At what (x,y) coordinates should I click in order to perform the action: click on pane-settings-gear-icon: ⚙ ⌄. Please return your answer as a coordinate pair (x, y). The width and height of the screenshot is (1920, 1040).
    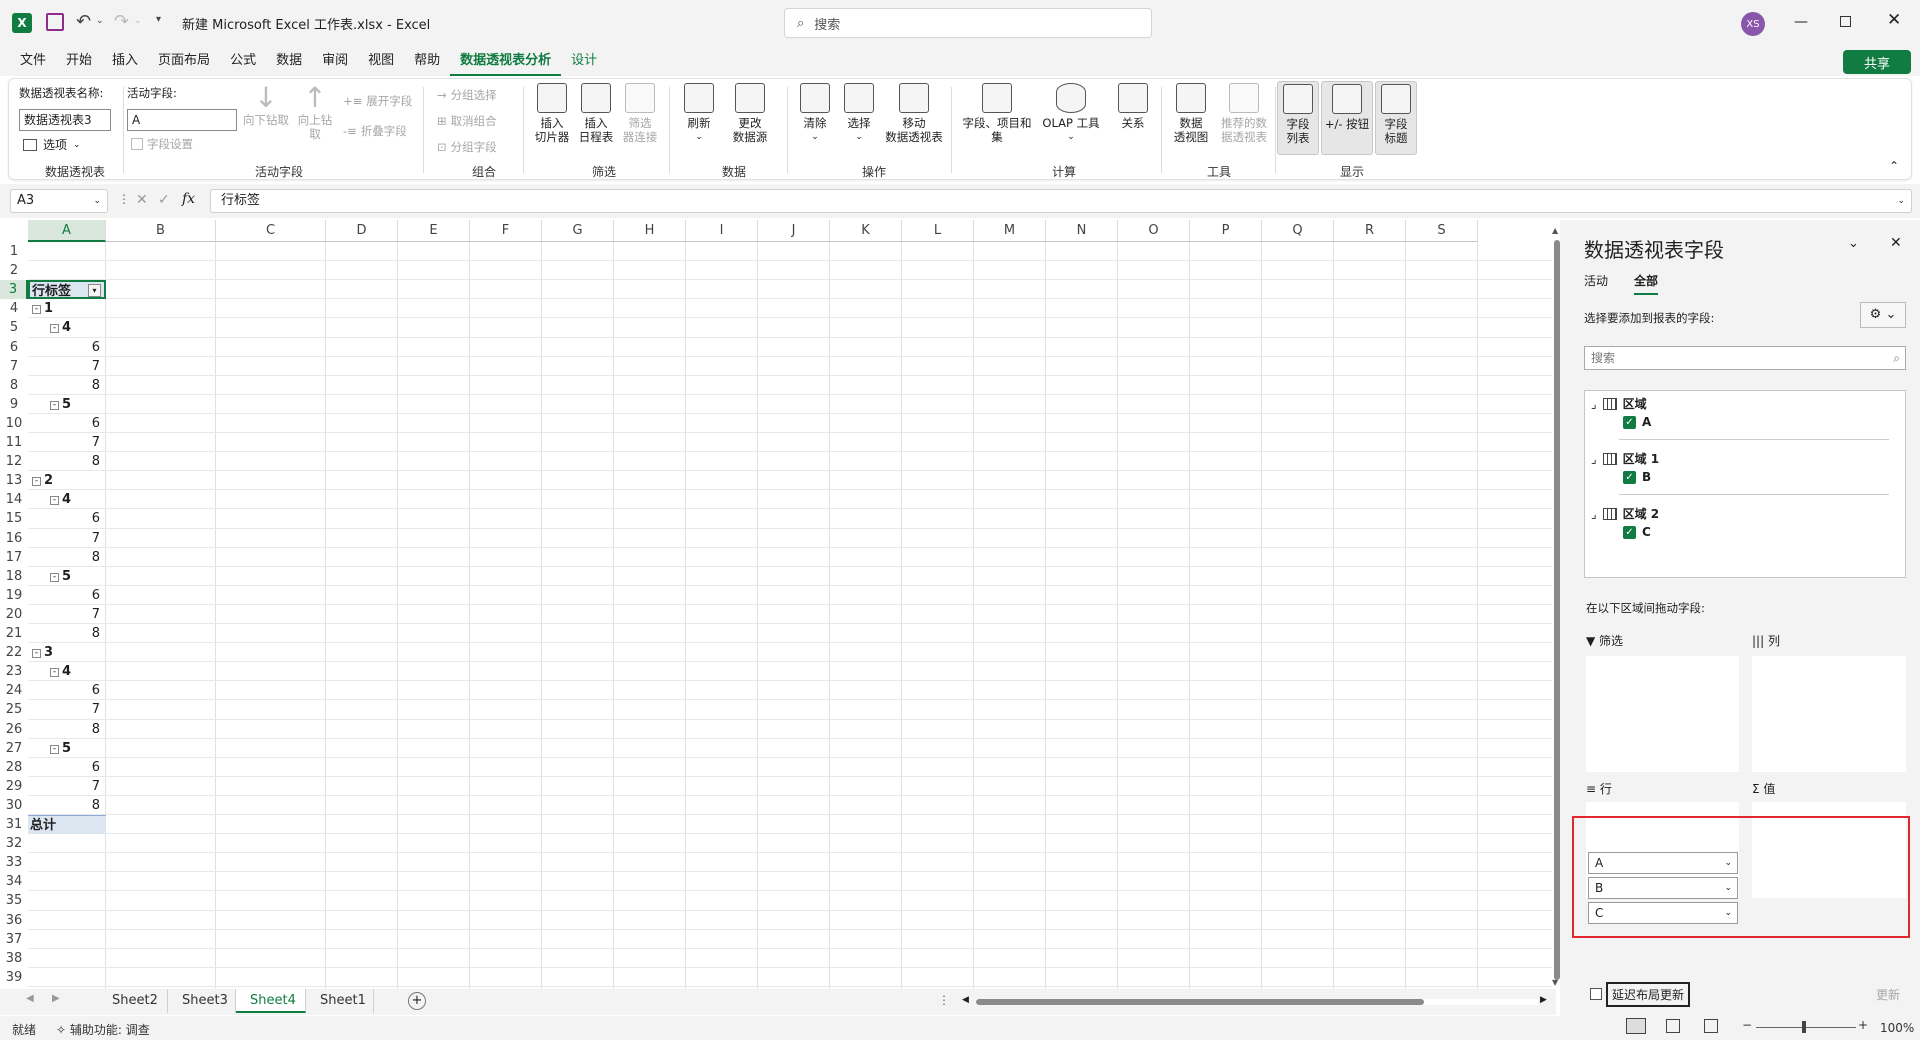
    Looking at the image, I should click on (1883, 315).